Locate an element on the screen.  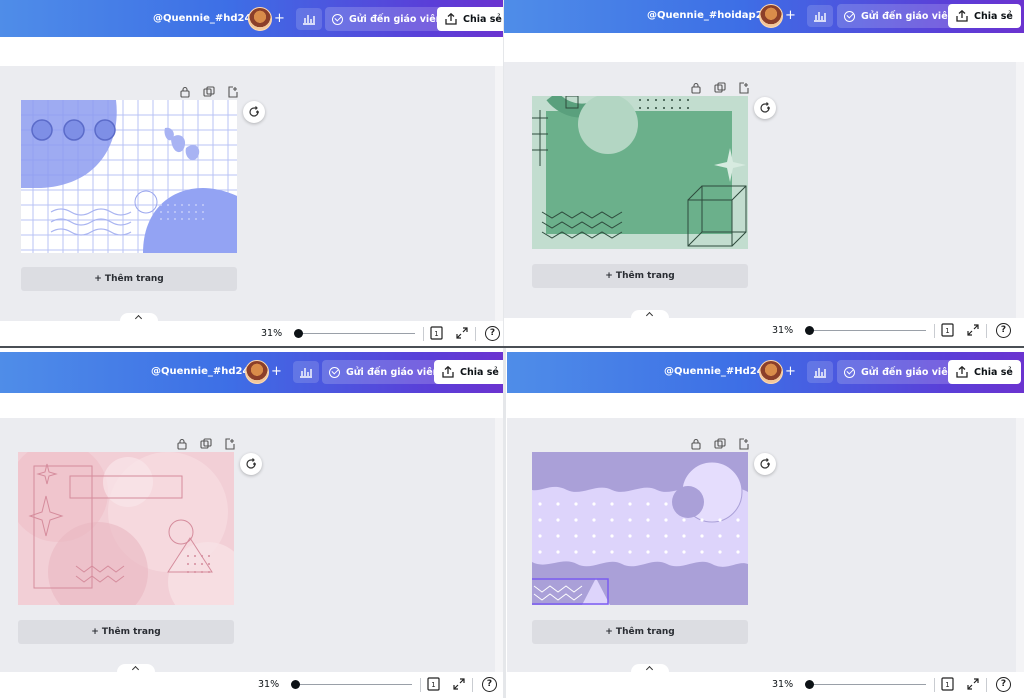
add-page-label: + Thêm trang is located at coordinates (640, 276).